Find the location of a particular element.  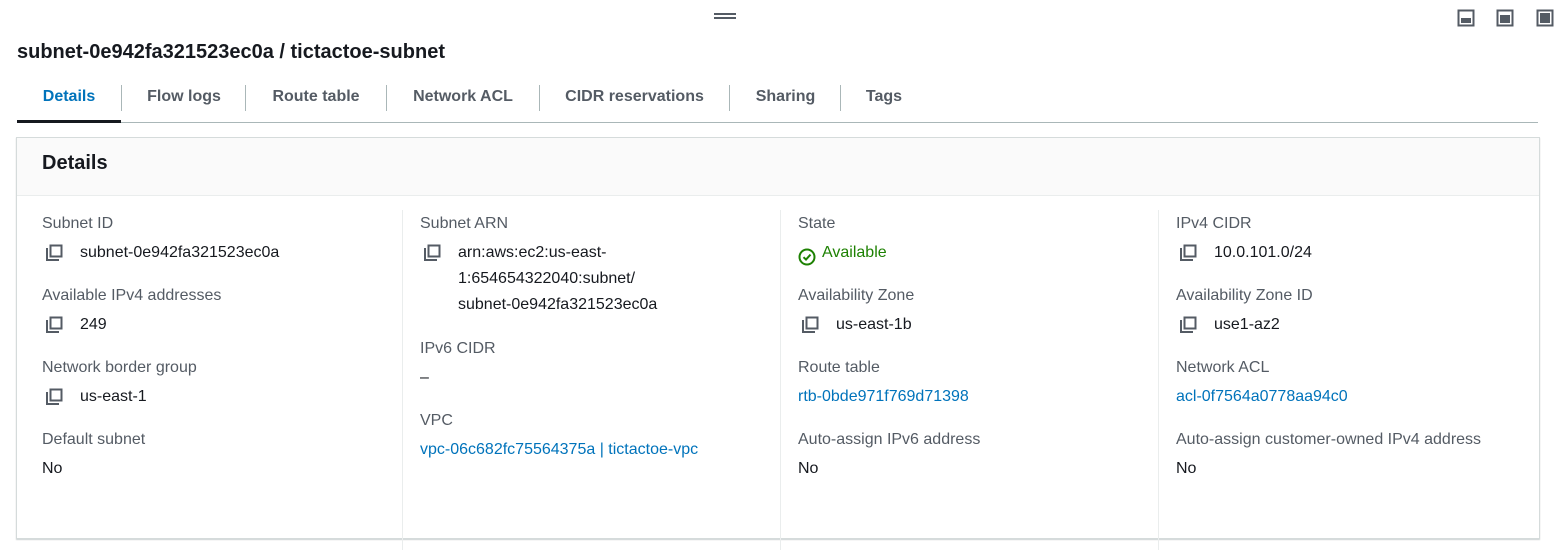

ipv6-cidr-label: IPv6 CIDR is located at coordinates (458, 348).